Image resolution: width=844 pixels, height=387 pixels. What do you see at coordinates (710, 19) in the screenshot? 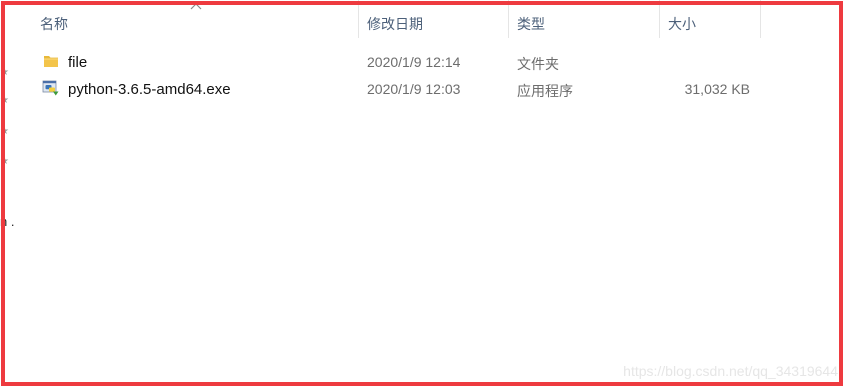
I see `column-header-size: 大小` at bounding box center [710, 19].